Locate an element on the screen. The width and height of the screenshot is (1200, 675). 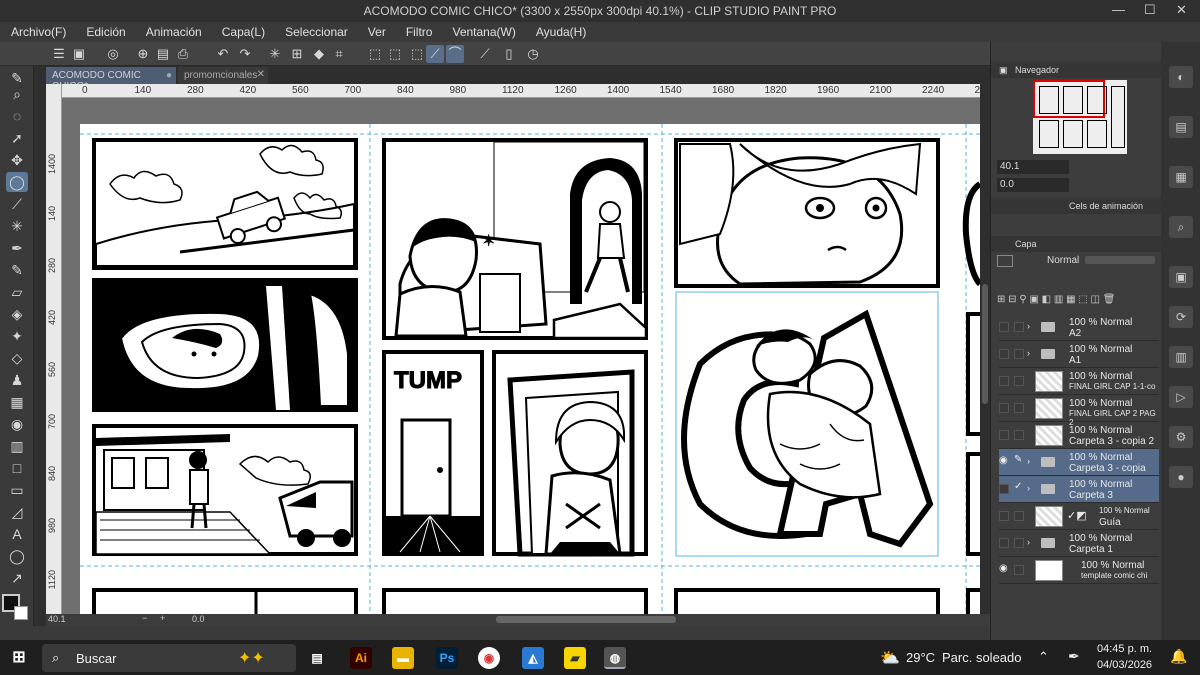
weather-desc: Parc. soleado is located at coordinates (982, 657).